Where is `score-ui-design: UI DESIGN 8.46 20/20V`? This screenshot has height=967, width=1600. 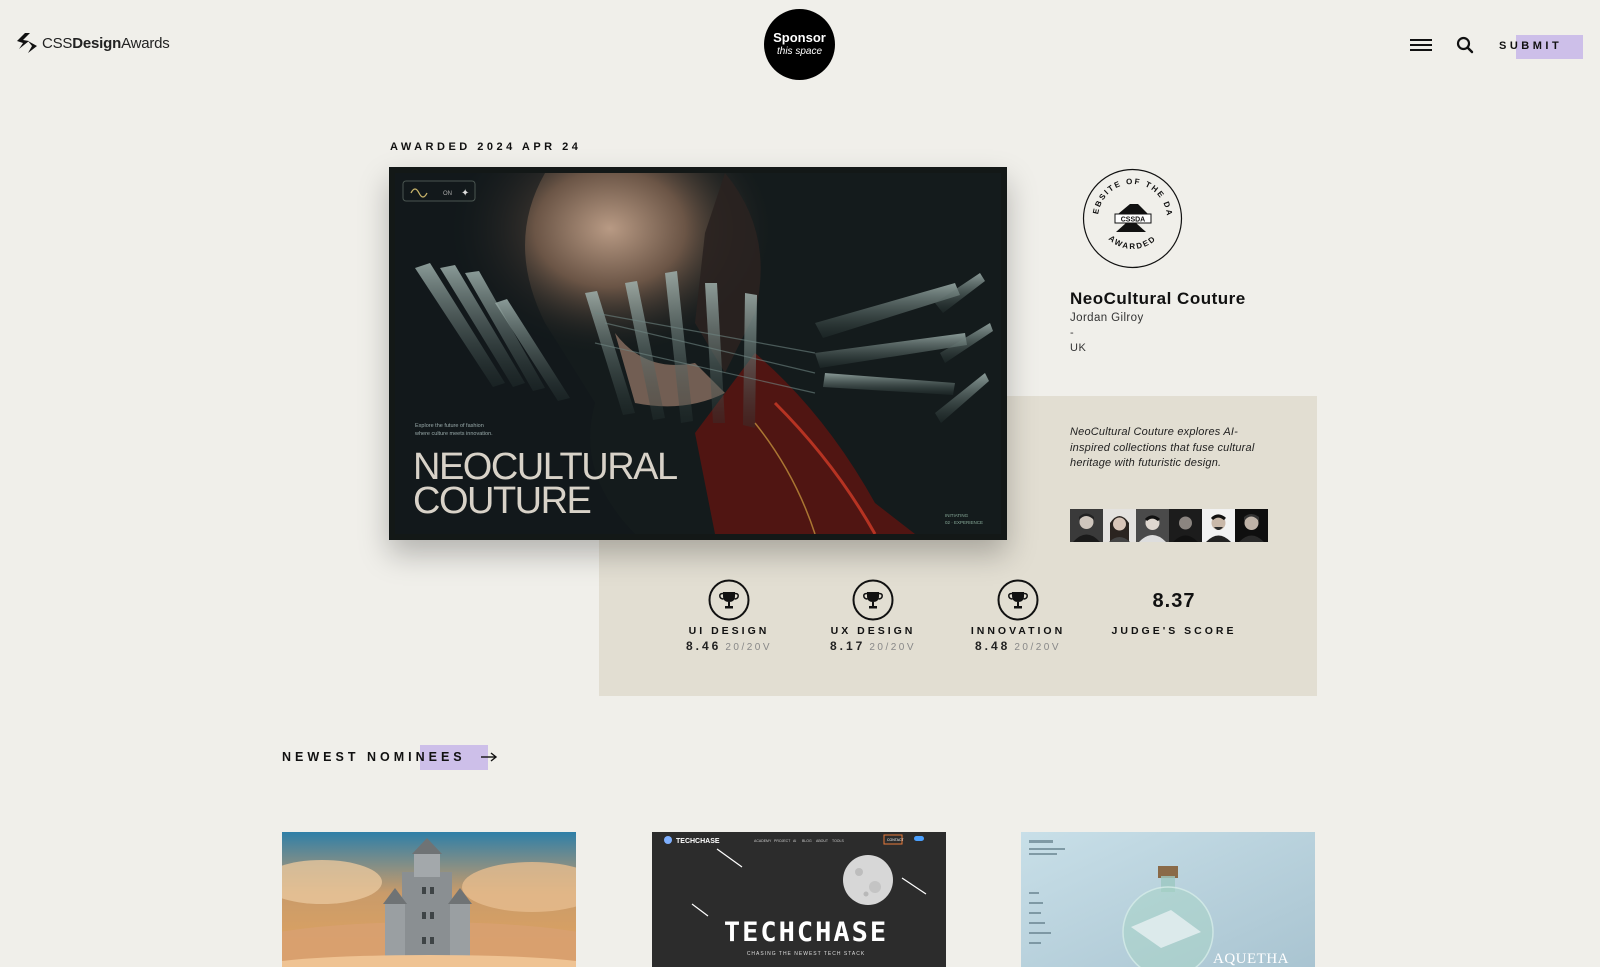 score-ui-design: UI DESIGN 8.46 20/20V is located at coordinates (729, 616).